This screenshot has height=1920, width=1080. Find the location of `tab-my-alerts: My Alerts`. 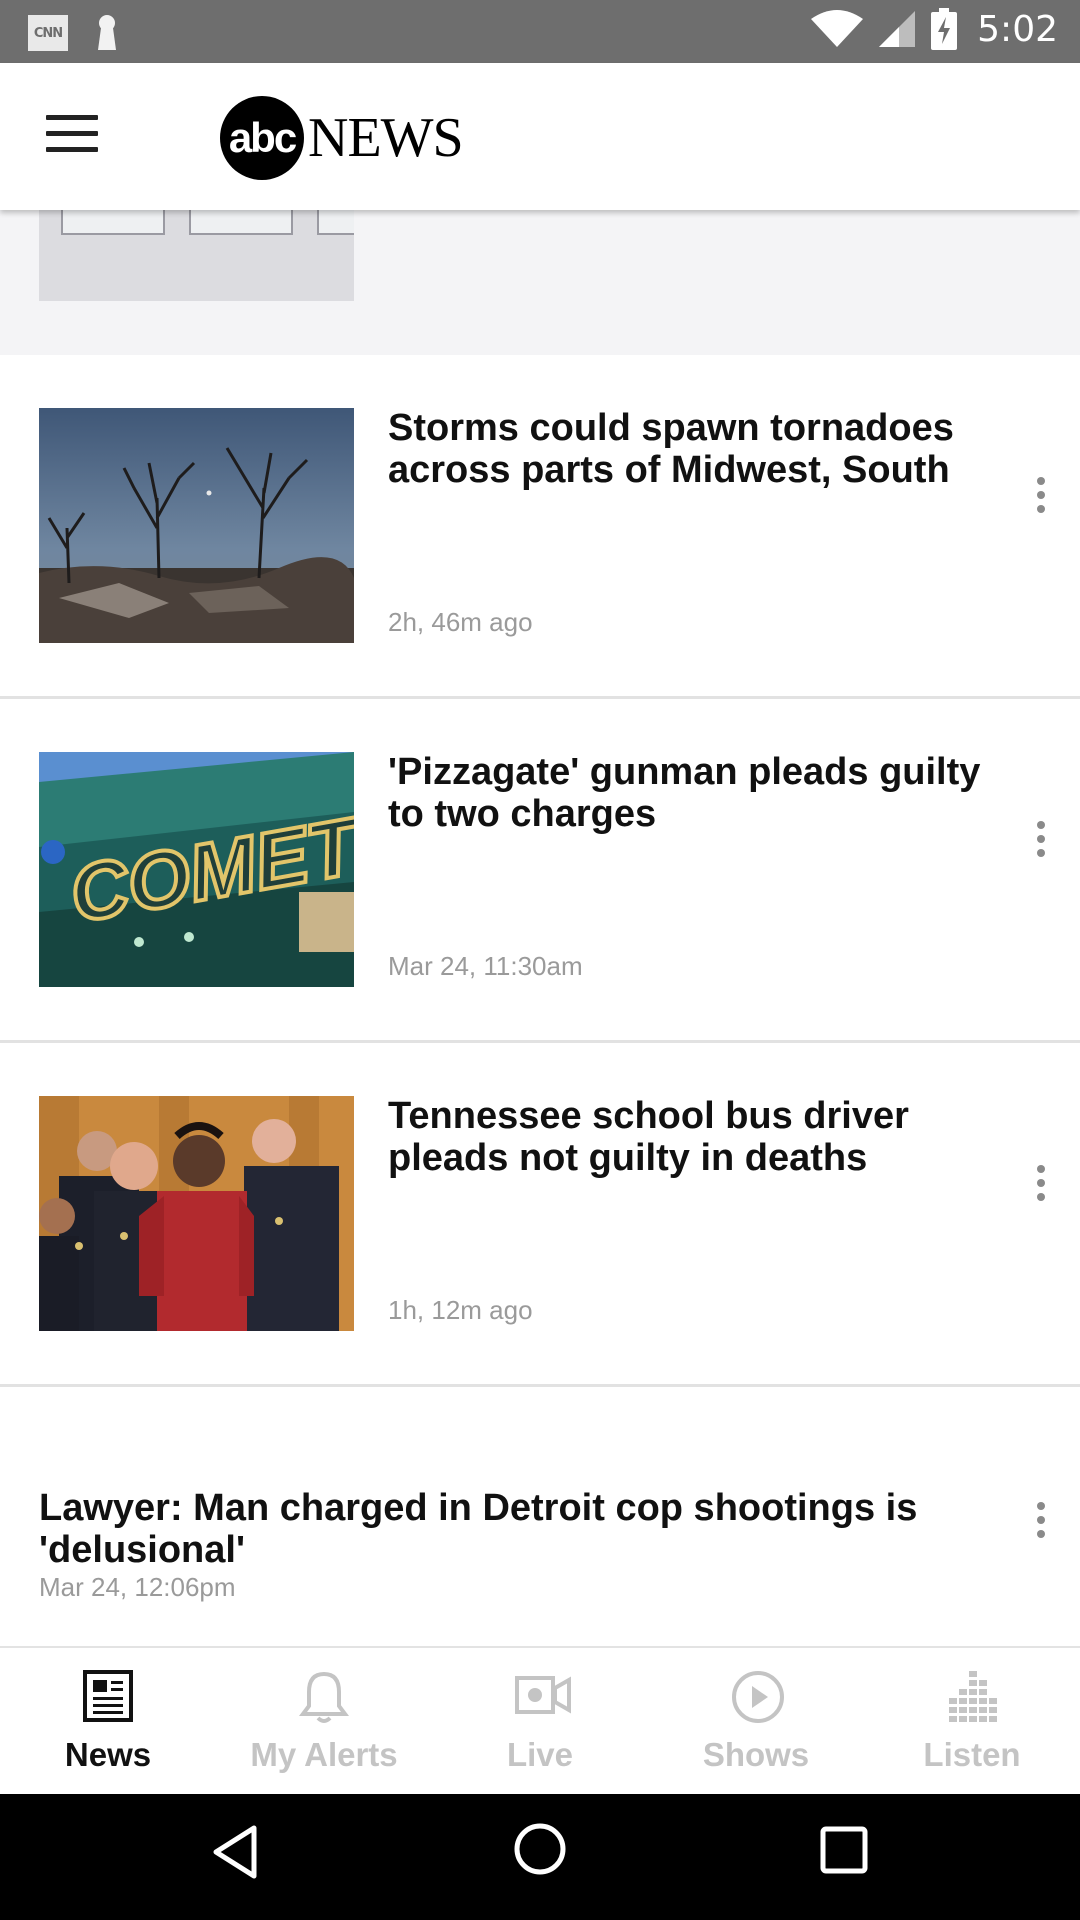

tab-my-alerts: My Alerts is located at coordinates (324, 1722).